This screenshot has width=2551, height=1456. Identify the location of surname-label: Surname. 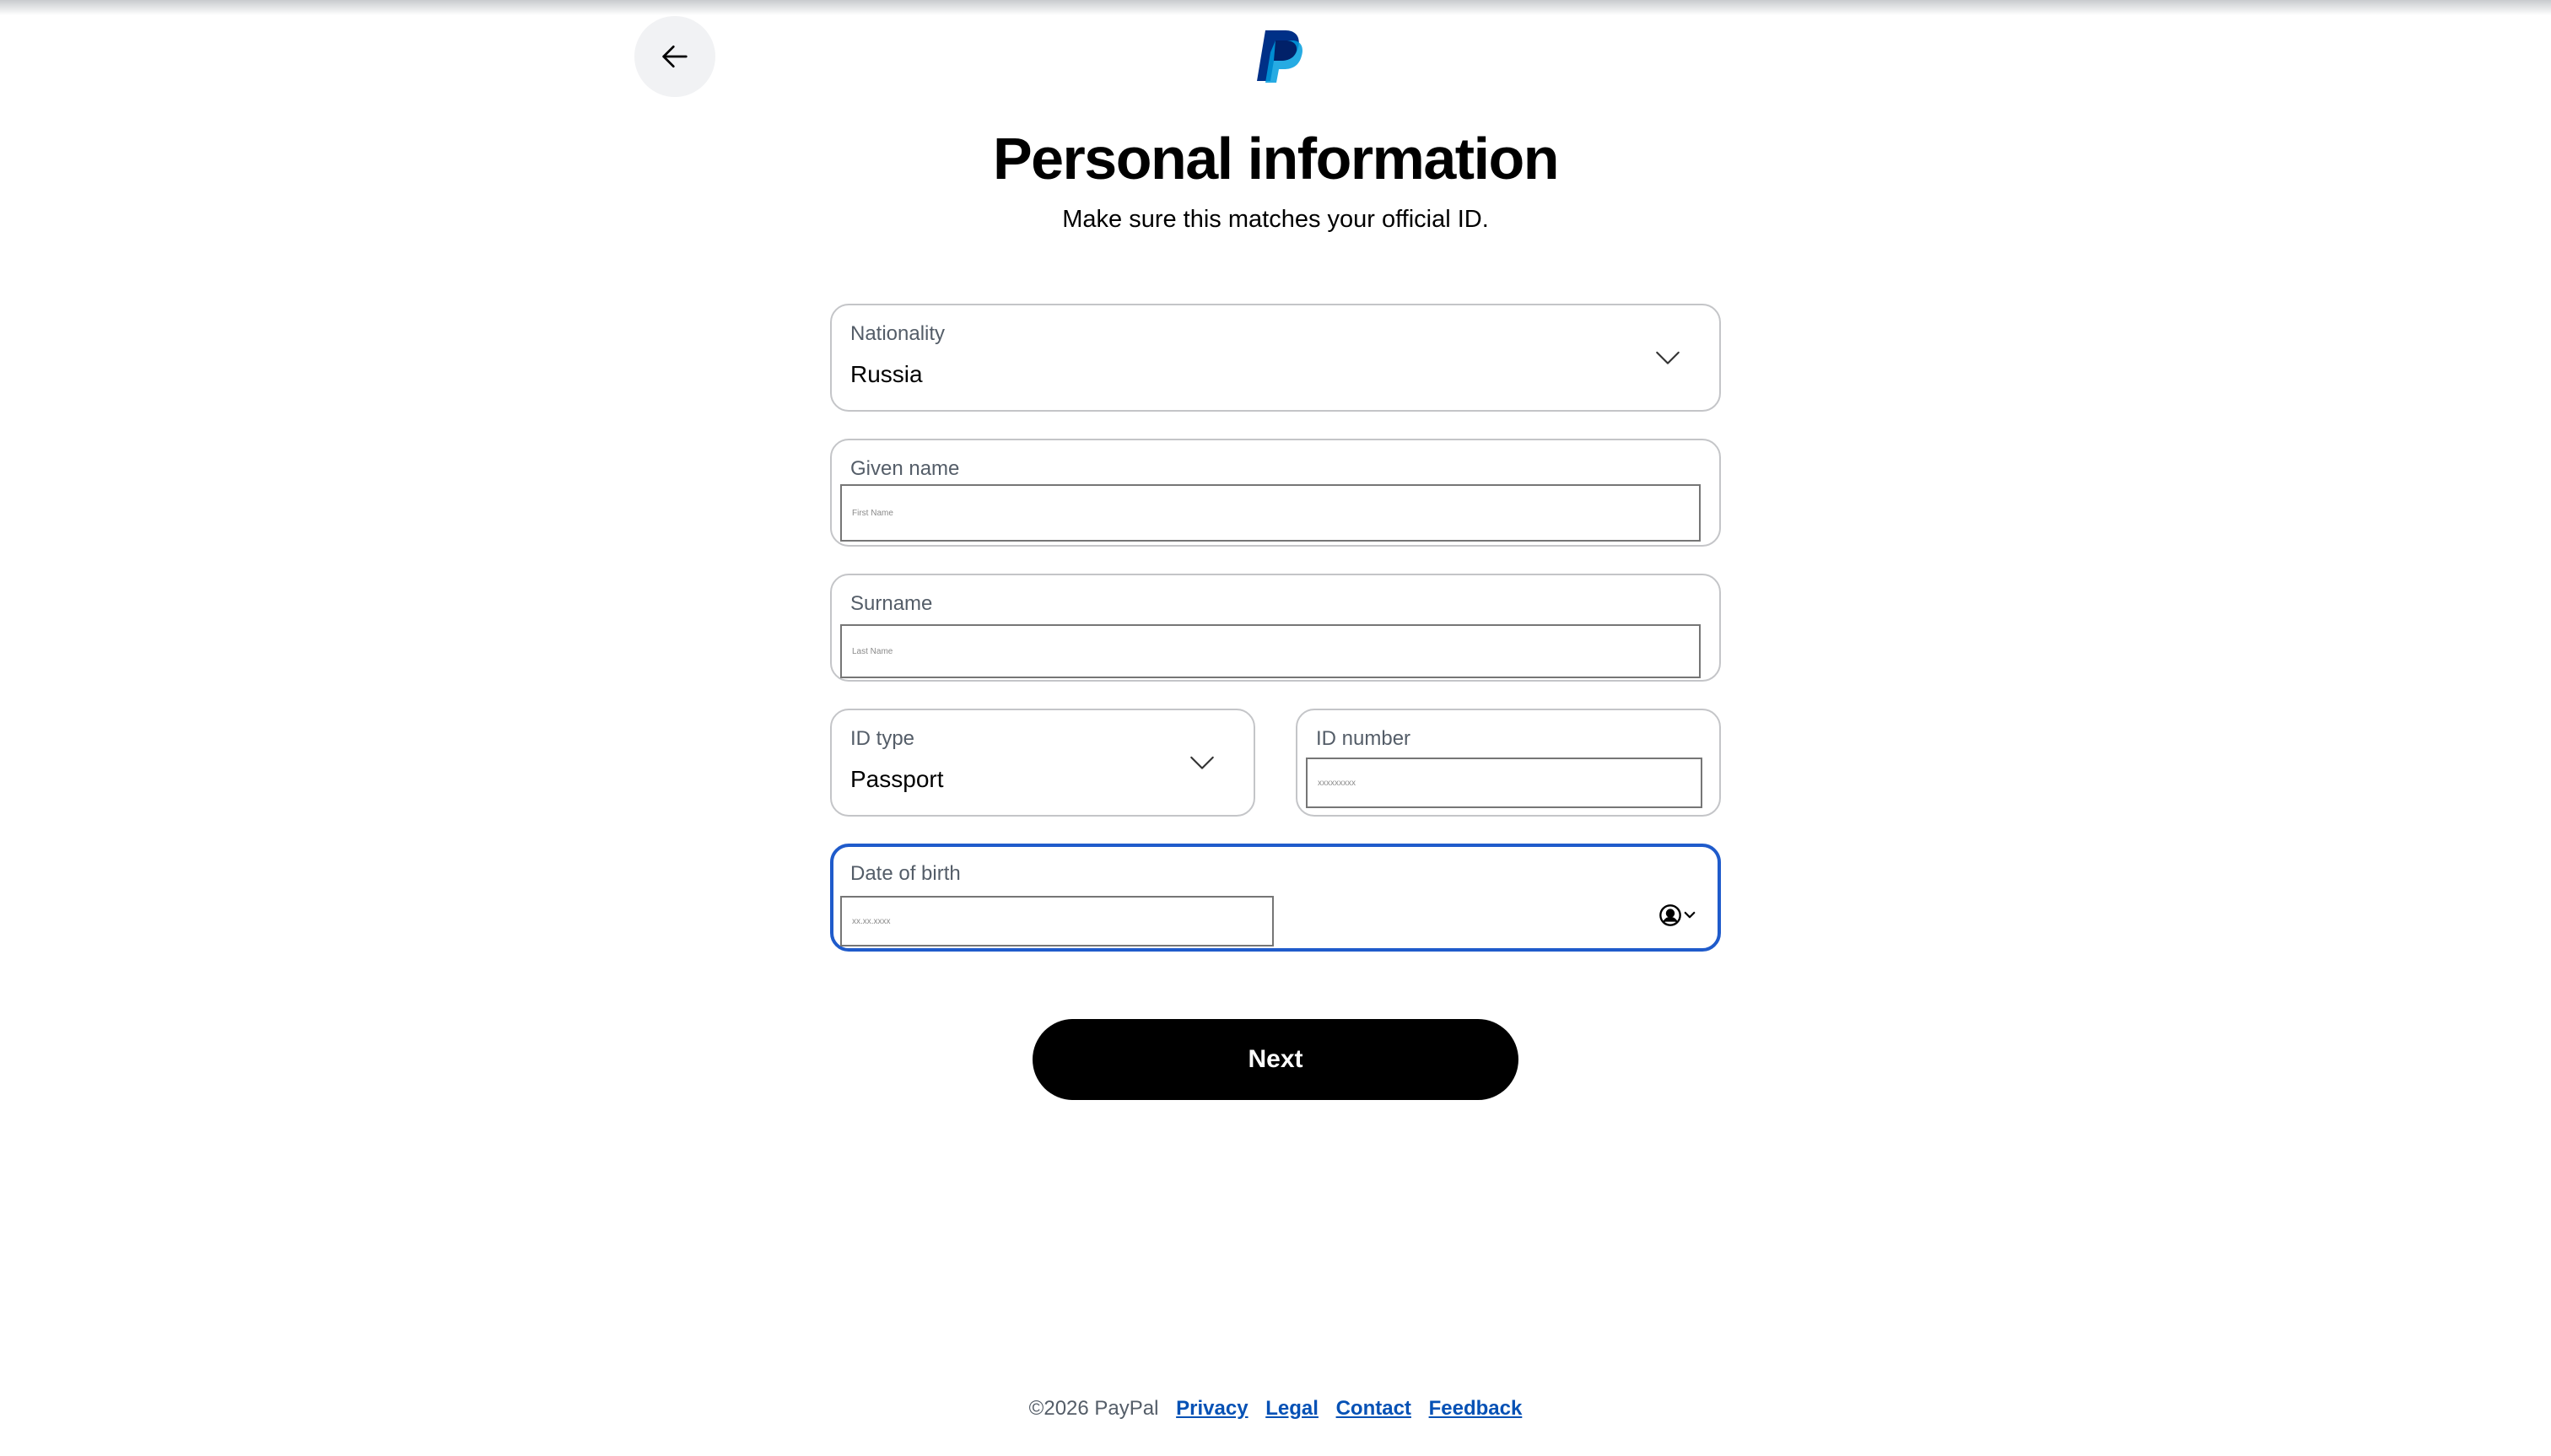
(891, 603).